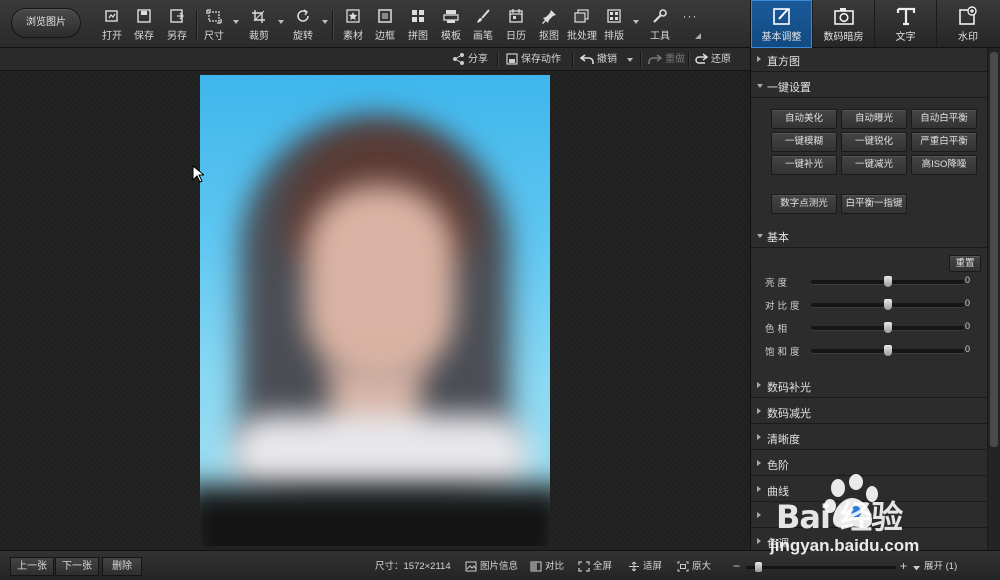 This screenshot has width=1000, height=580. What do you see at coordinates (144, 26) in the screenshot?
I see `save-button: 保存` at bounding box center [144, 26].